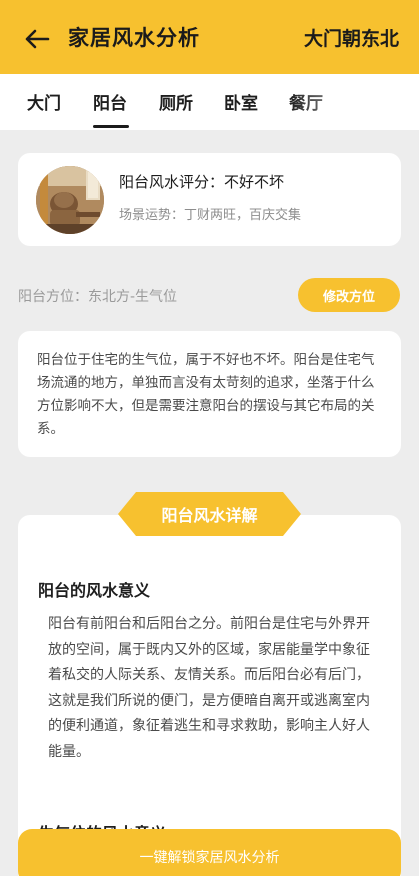 The height and width of the screenshot is (876, 419). Describe the element at coordinates (98, 297) in the screenshot. I see `balcony-direction: 阳台方位：东北方-生气位` at that location.